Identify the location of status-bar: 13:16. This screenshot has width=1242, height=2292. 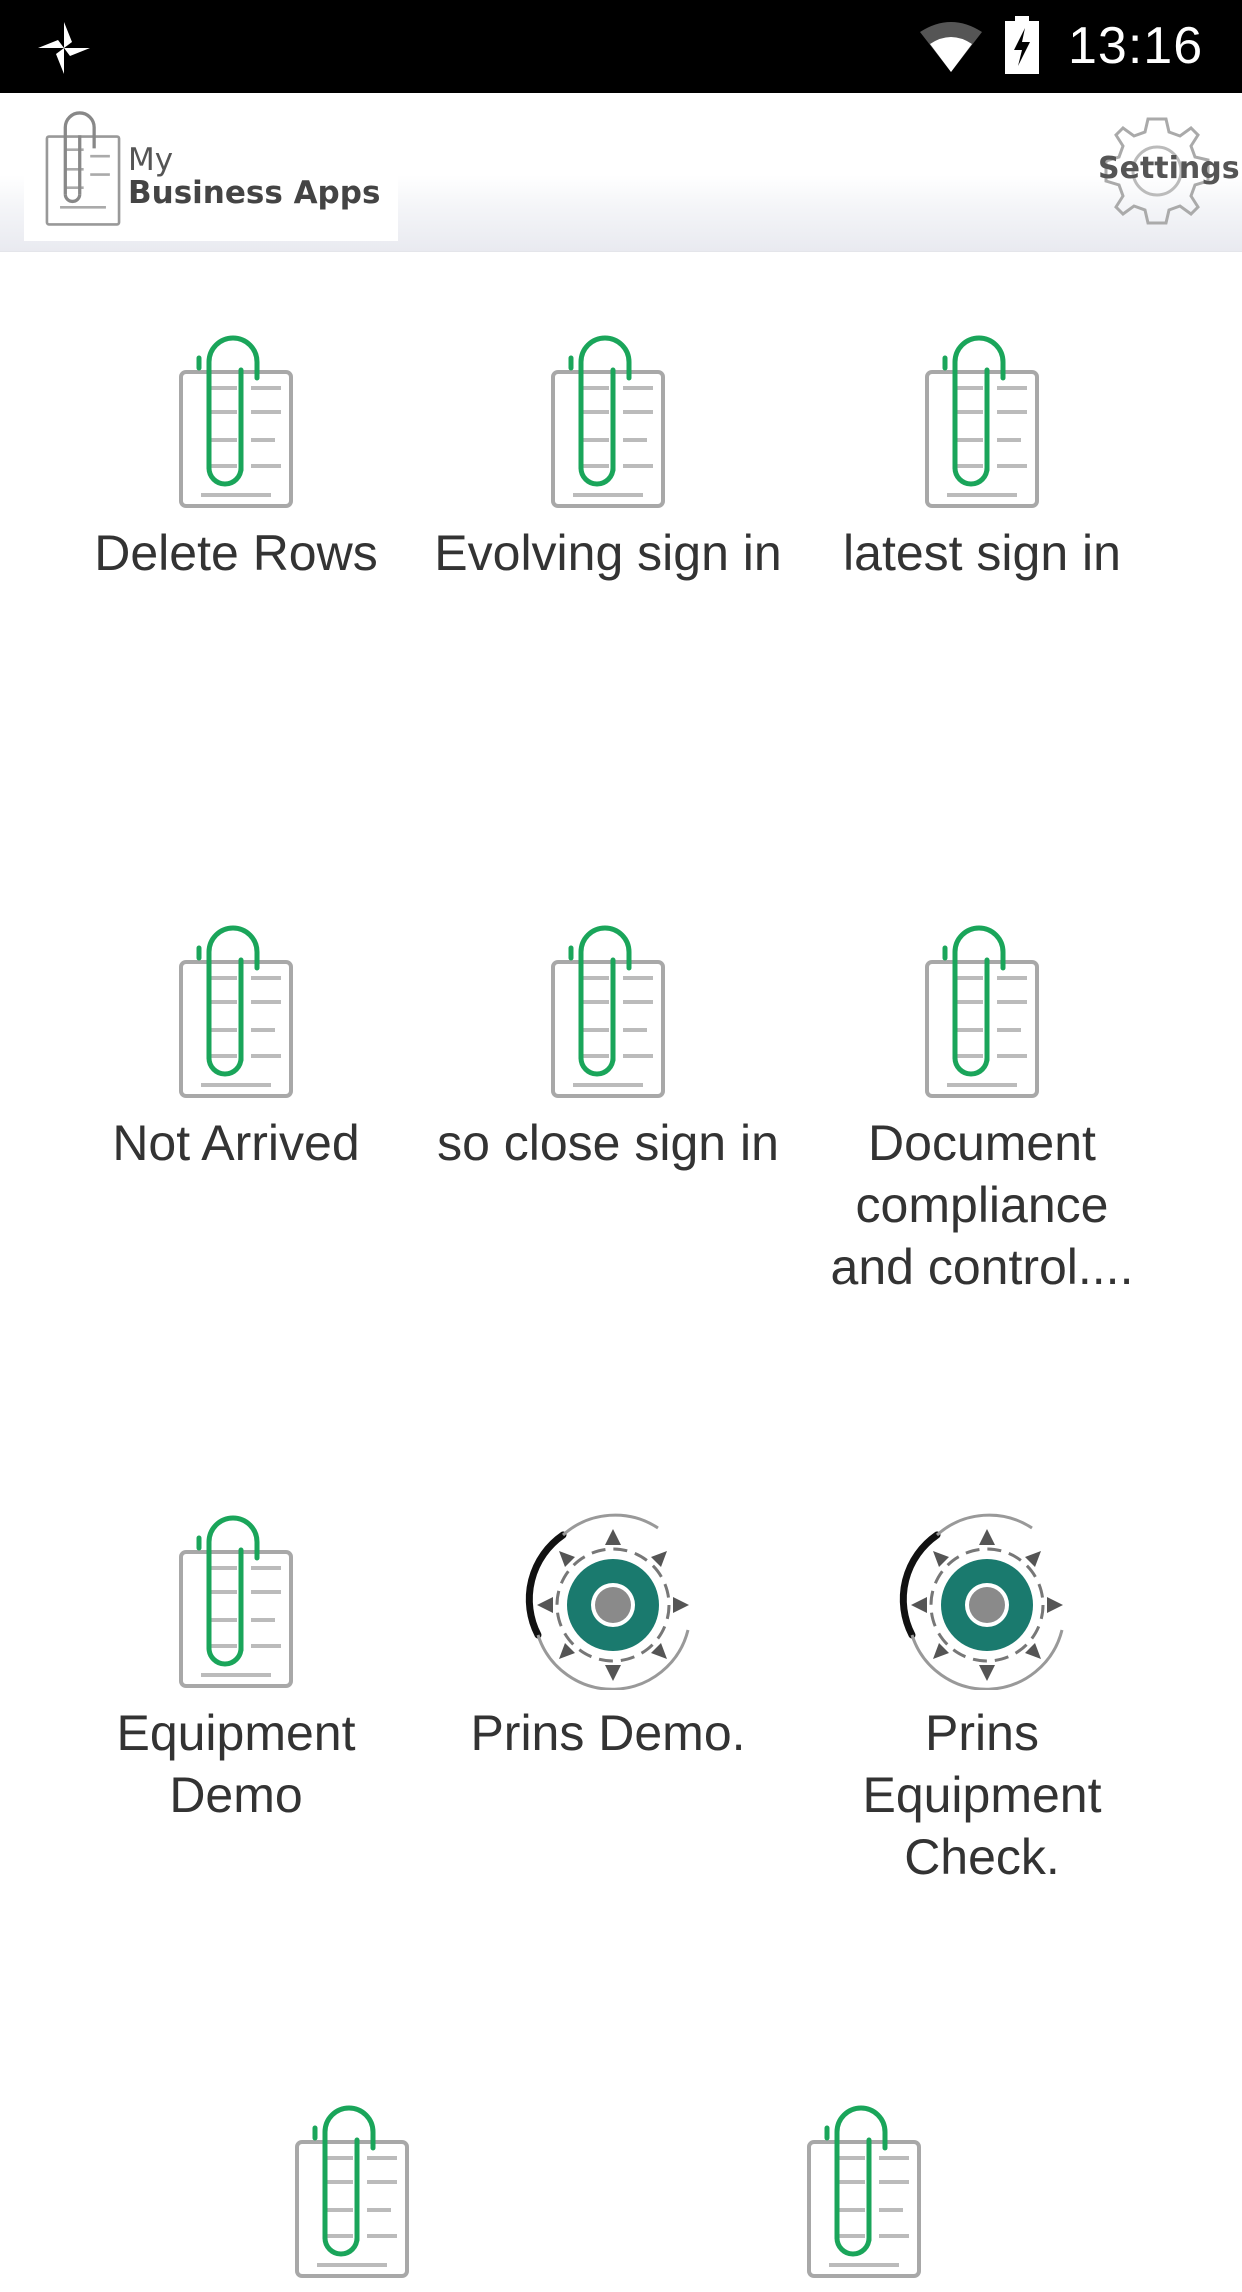
(621, 46).